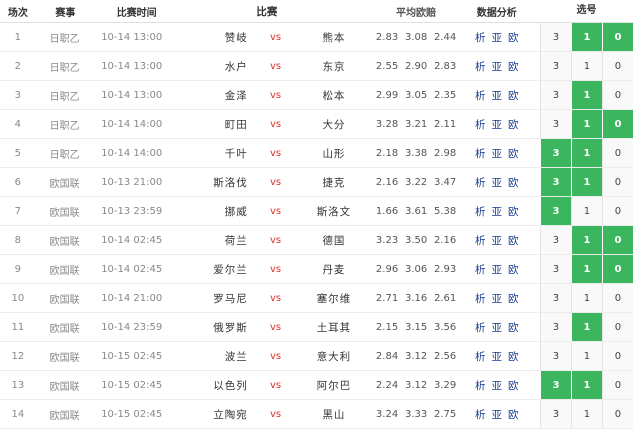 This screenshot has width=633, height=429. I want to click on home-team: 水户, so click(216, 66).